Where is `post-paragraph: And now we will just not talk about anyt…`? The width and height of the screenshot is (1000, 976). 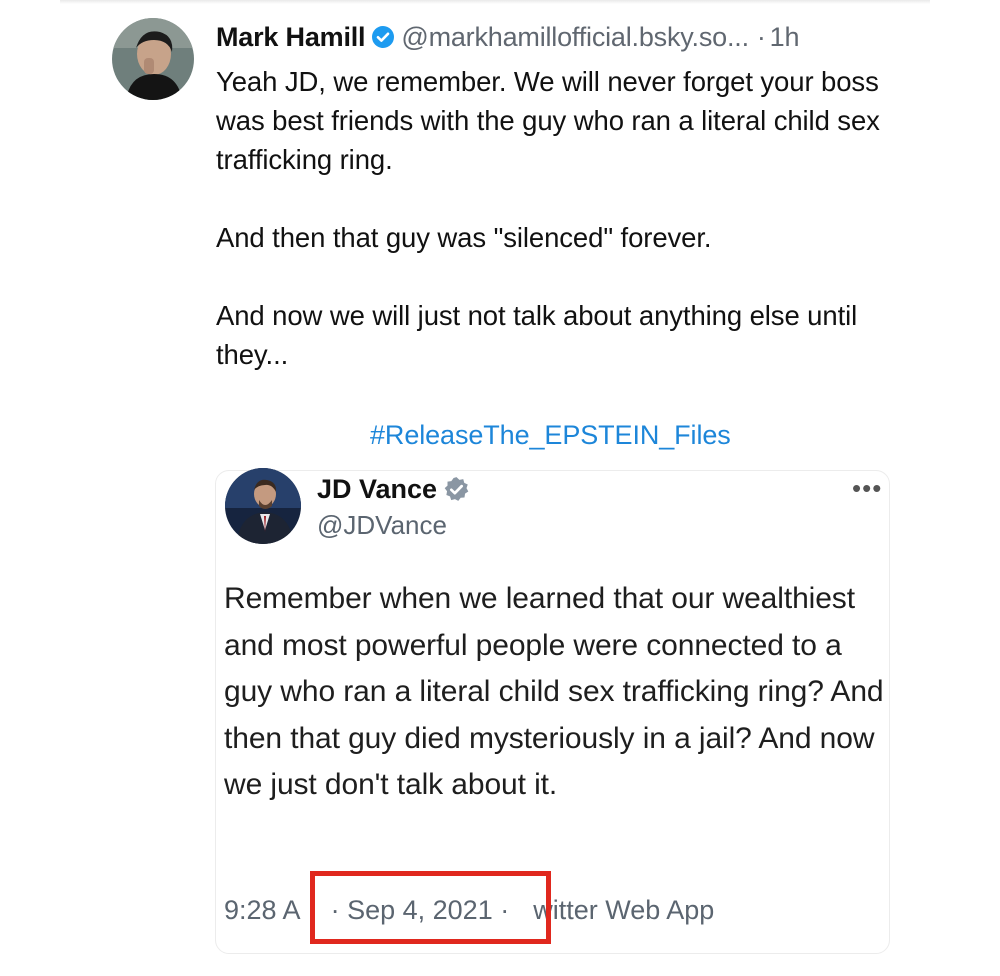 post-paragraph: And now we will just not talk about anyt… is located at coordinates (537, 335).